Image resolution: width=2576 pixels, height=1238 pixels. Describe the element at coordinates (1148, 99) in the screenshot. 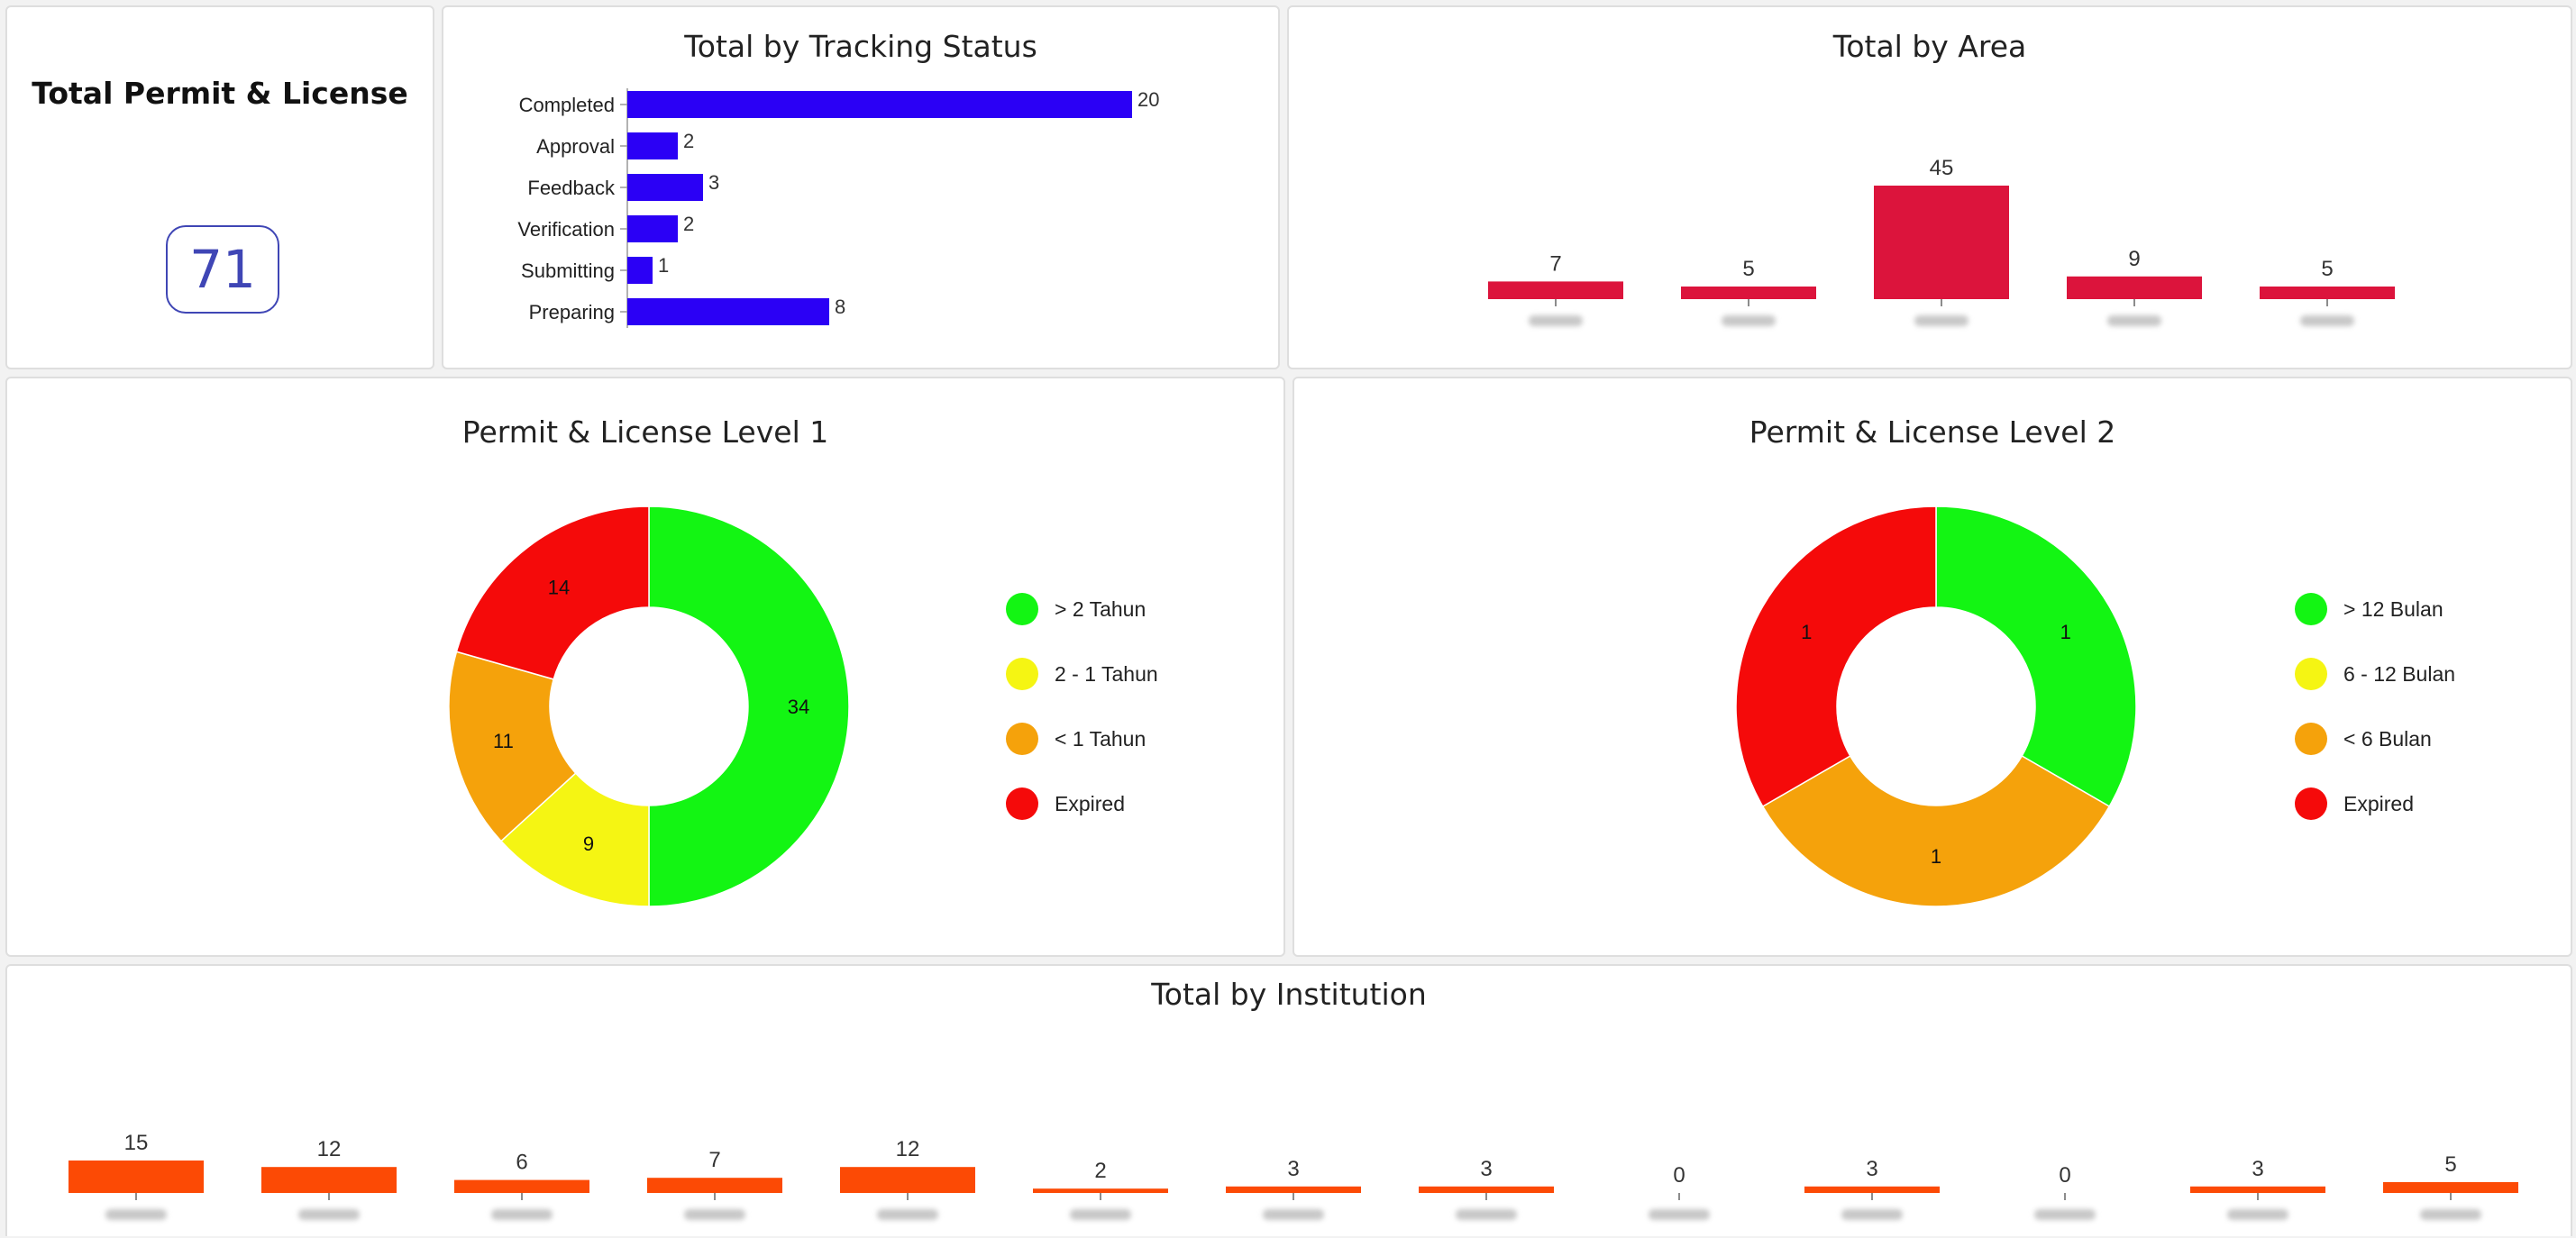

I see `data-label: 20` at that location.